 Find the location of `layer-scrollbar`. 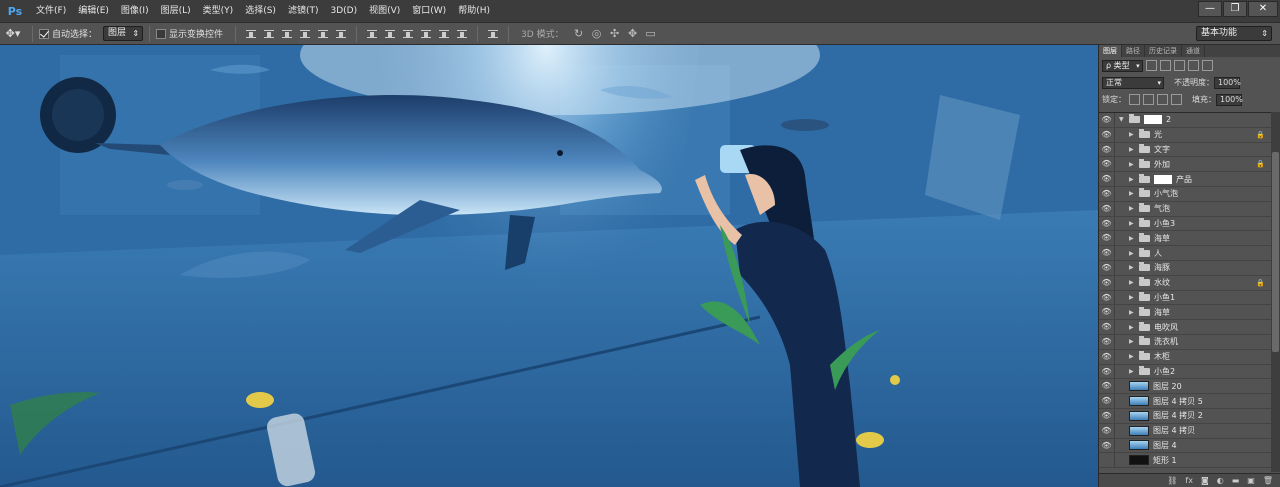

layer-scrollbar is located at coordinates (1275, 292).